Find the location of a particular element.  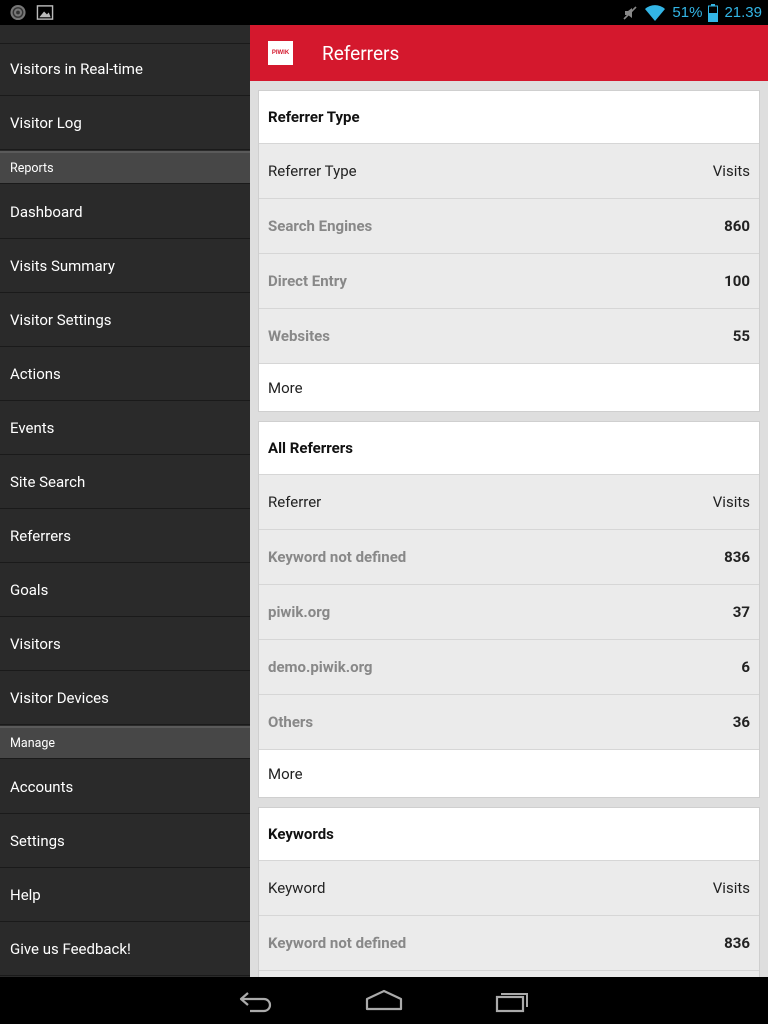

mute-icon is located at coordinates (630, 12).